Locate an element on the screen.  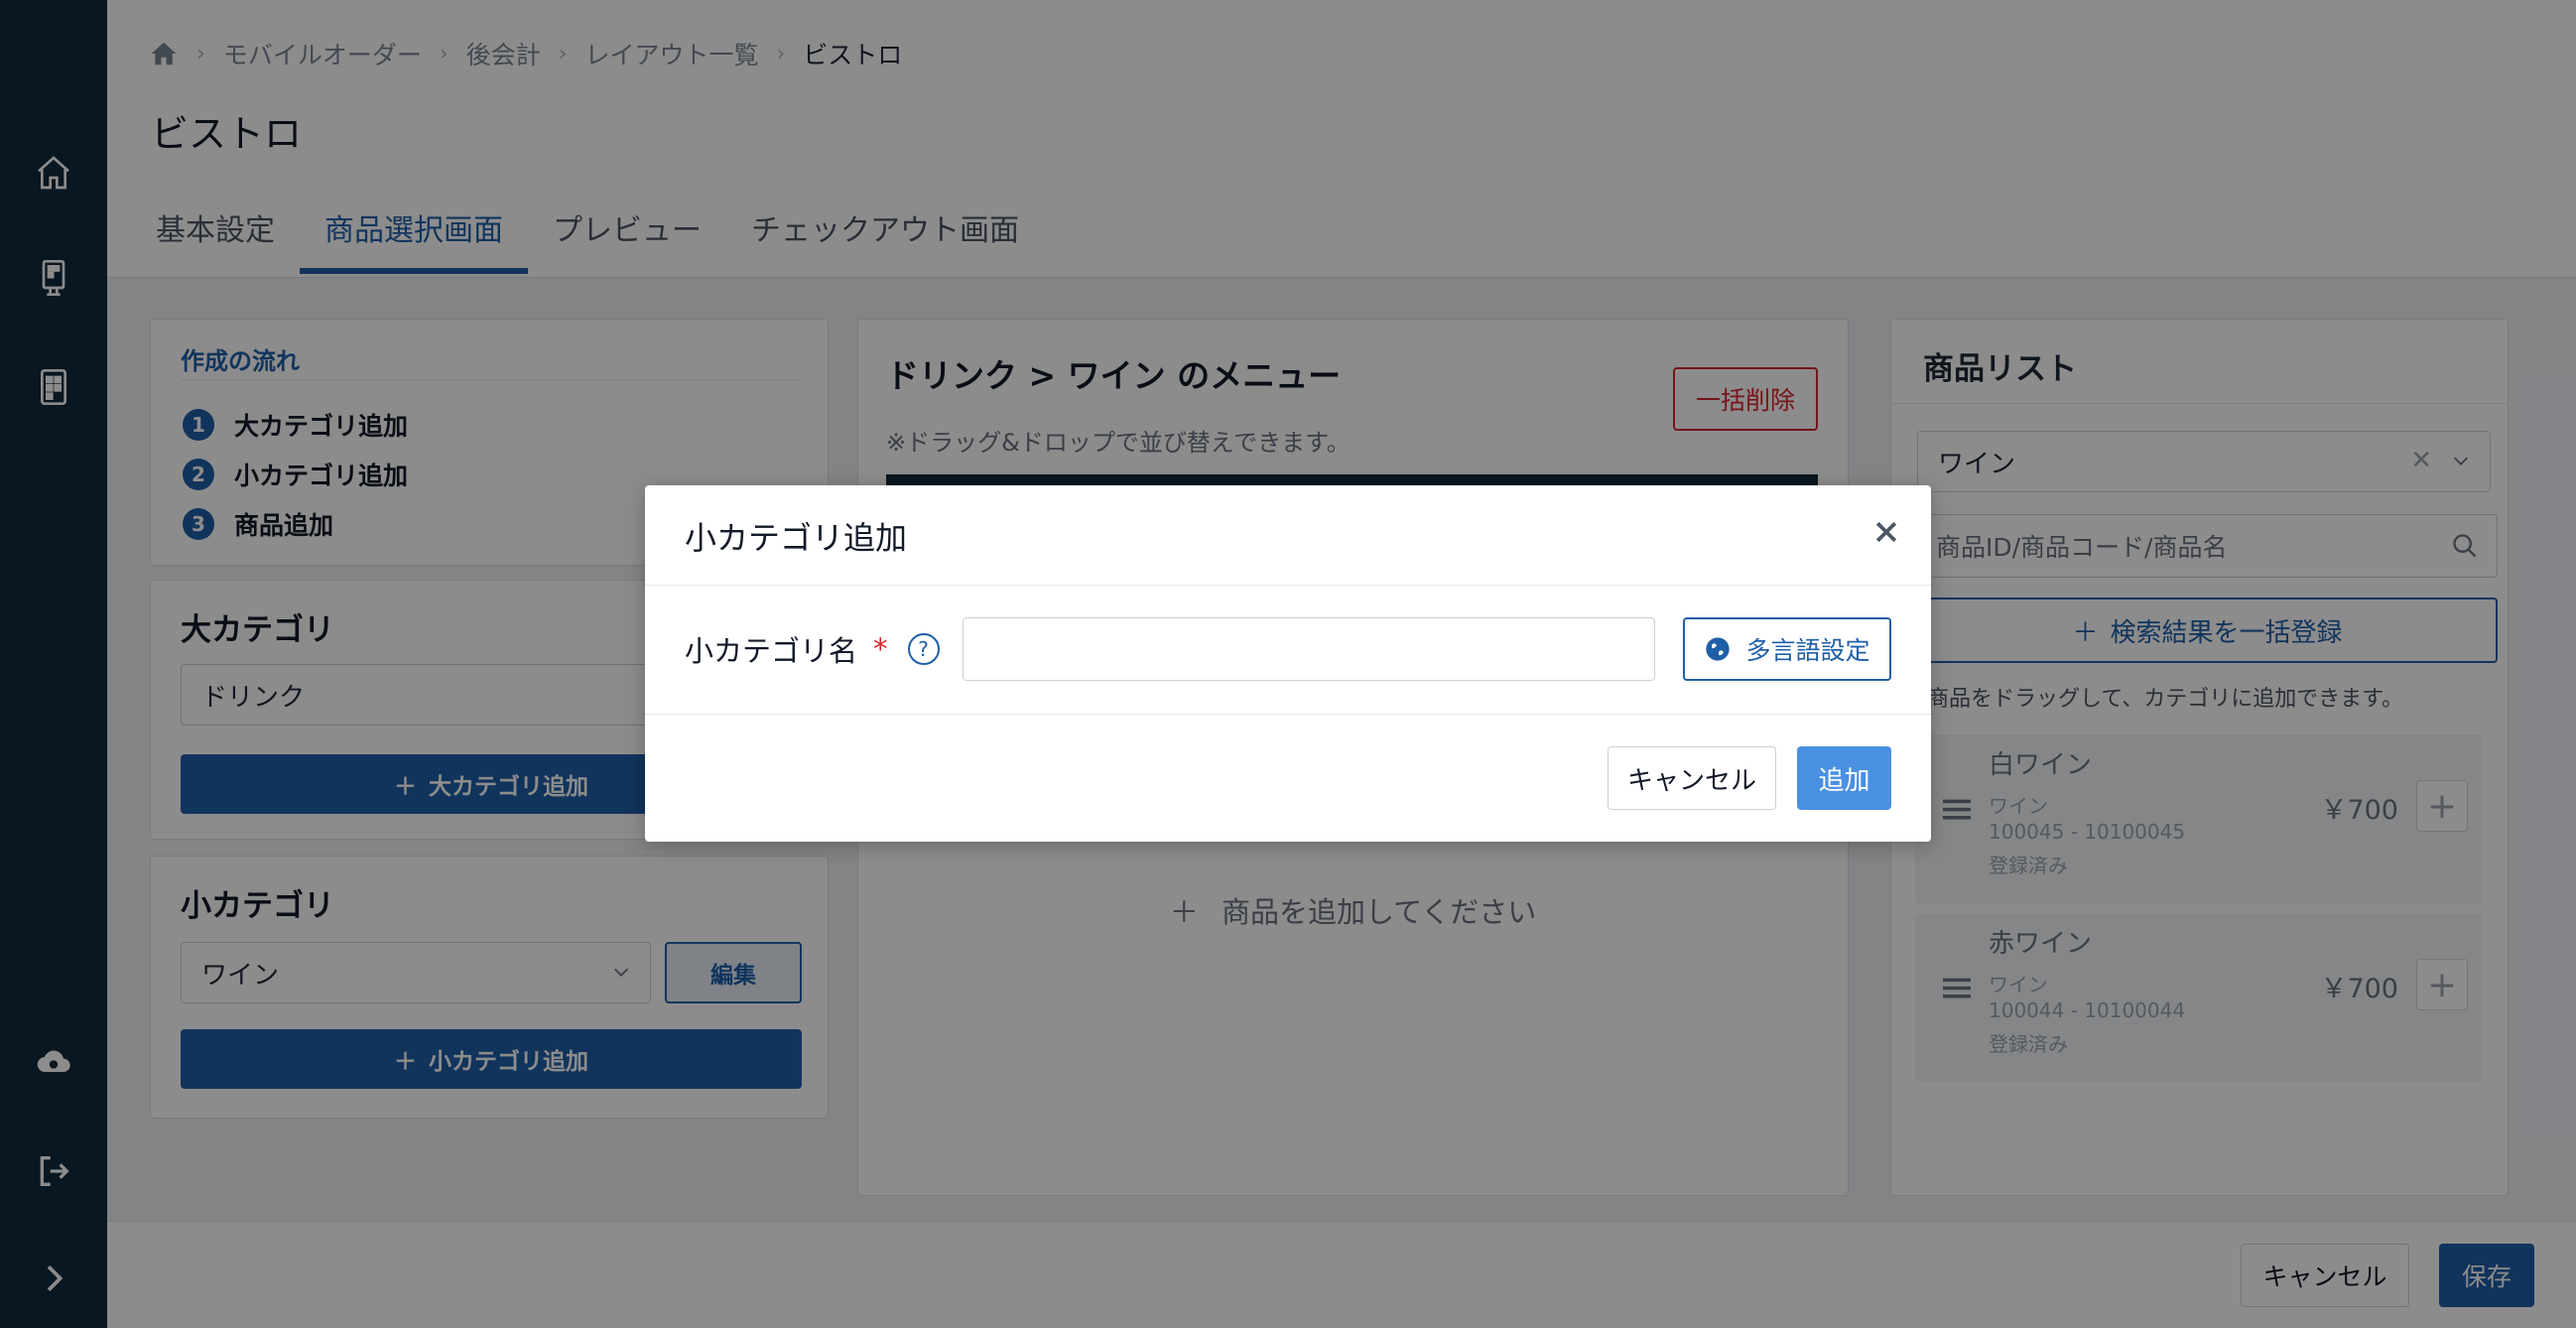
multilang-settings-button: 多言語設定 is located at coordinates (1787, 649).